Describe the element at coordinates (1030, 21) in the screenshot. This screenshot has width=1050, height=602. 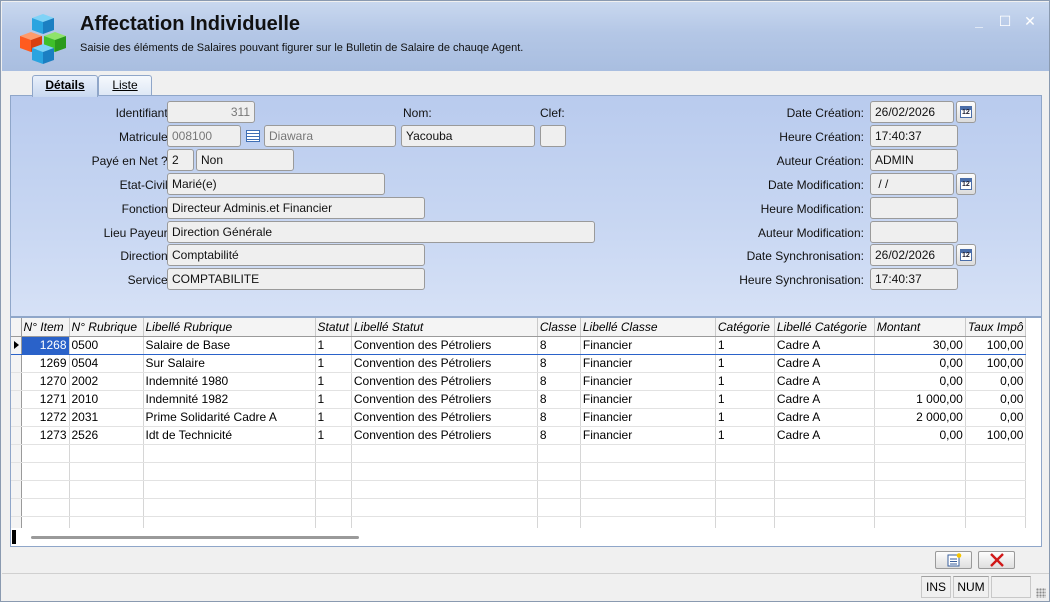
I see `close-button: ✕` at that location.